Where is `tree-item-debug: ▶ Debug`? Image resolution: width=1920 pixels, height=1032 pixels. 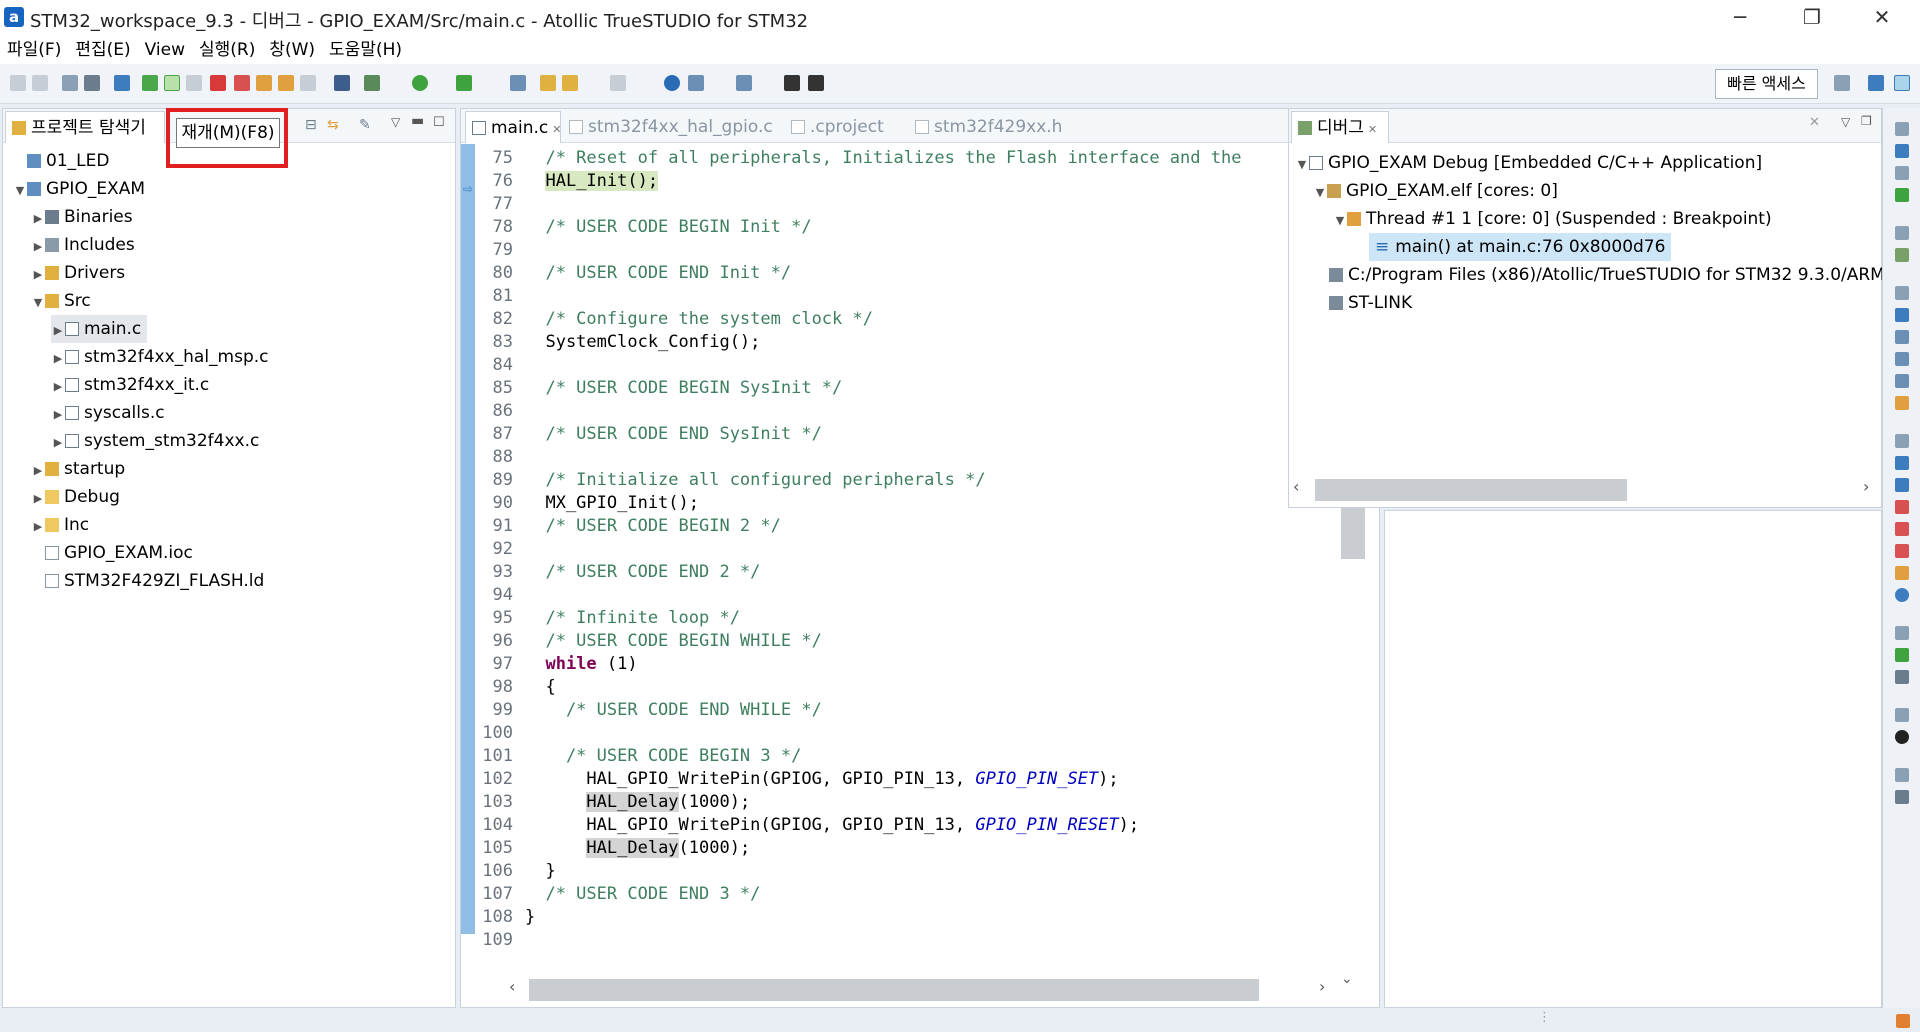
tree-item-debug: ▶ Debug is located at coordinates (75, 497).